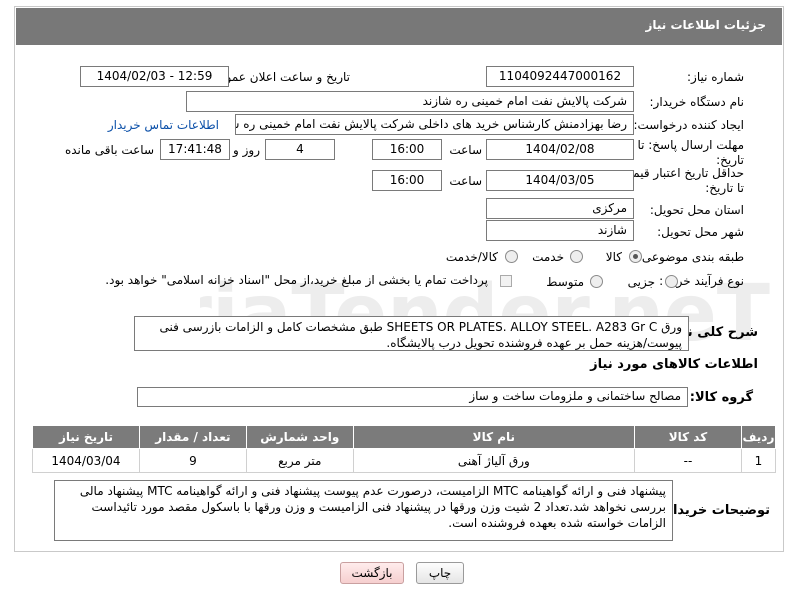 The image size is (788, 598). What do you see at coordinates (471, 257) in the screenshot?
I see `category-goods-service-label: کالا/خدمت` at bounding box center [471, 257].